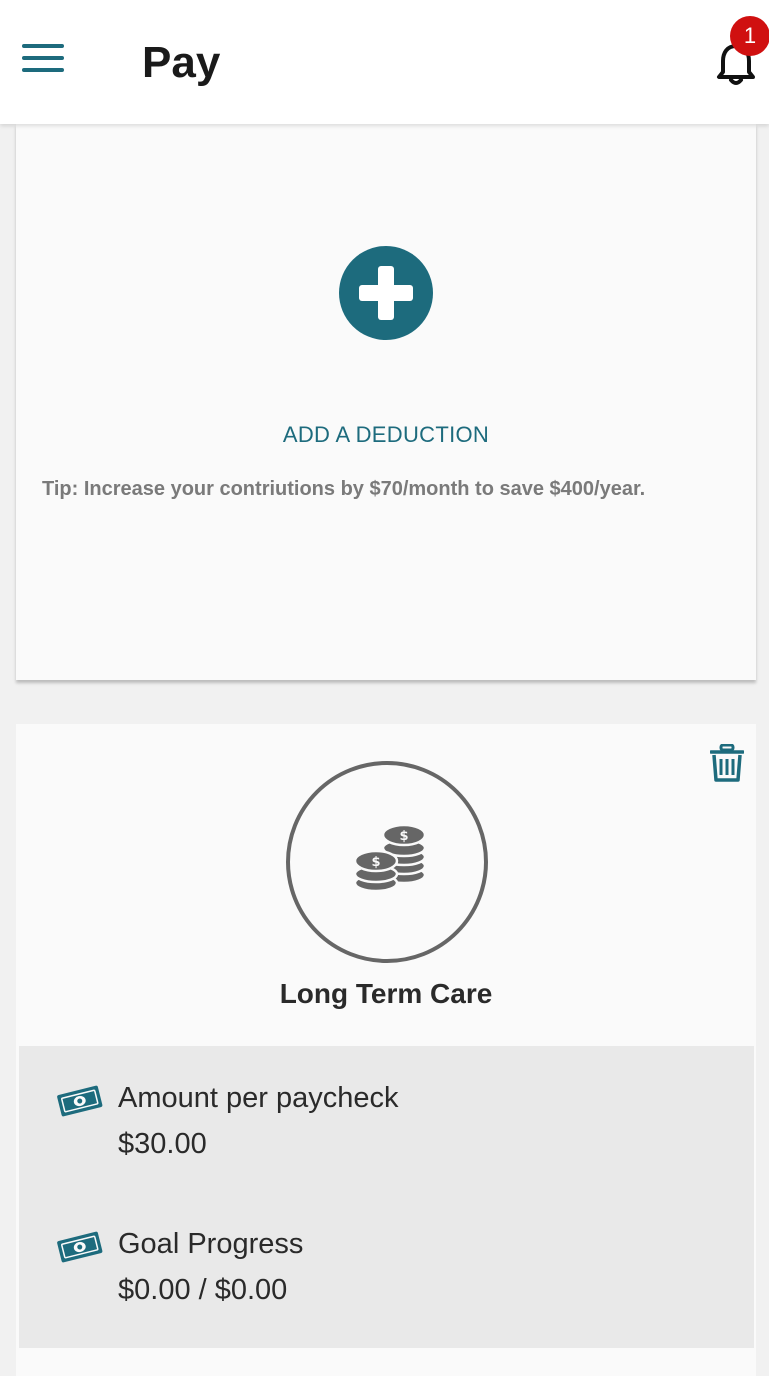  I want to click on amount-per-paycheck-row: Amount per paycheck $30.00, so click(386, 1136).